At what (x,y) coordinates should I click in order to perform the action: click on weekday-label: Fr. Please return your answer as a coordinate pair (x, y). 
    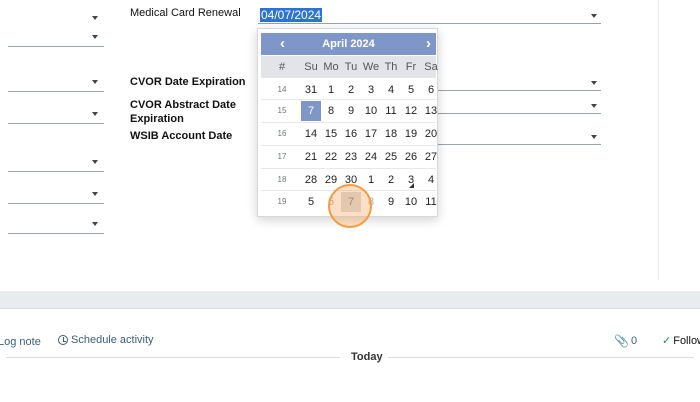
    Looking at the image, I should click on (411, 67).